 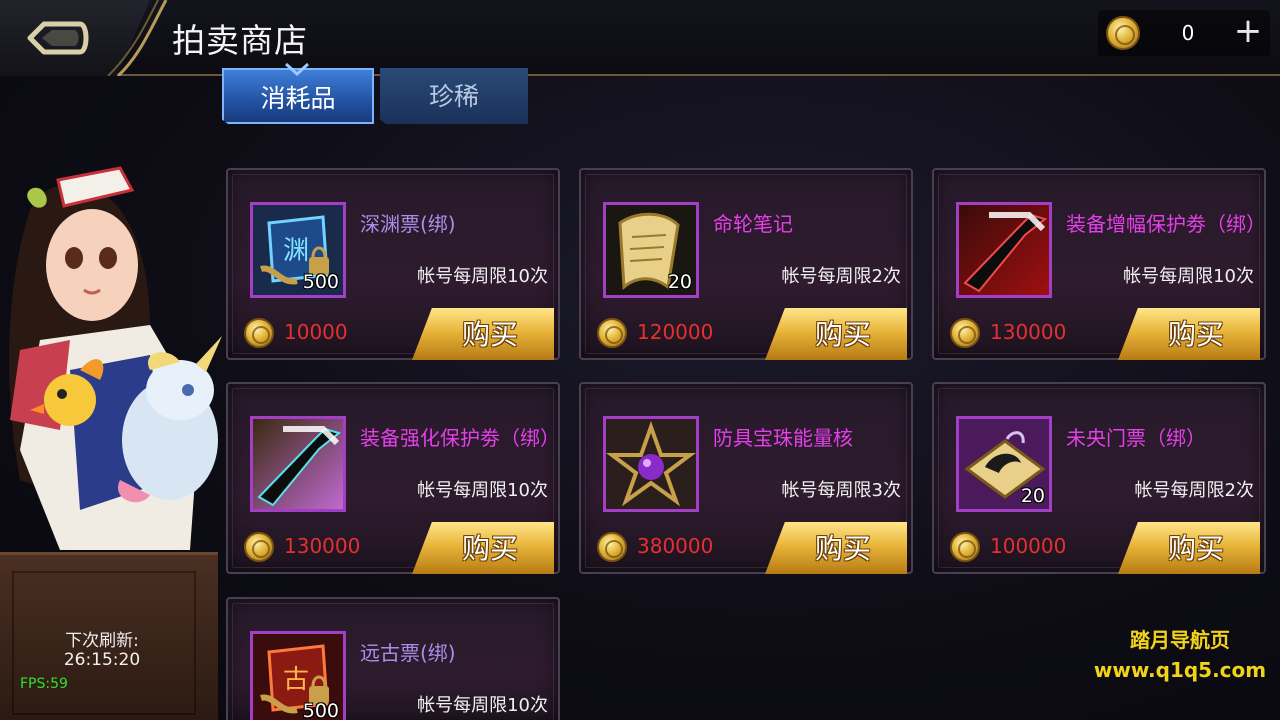 I want to click on shop-item-card: 20 未央门票（绑） 帐号每周限2次 100000 购买, so click(x=1099, y=478).